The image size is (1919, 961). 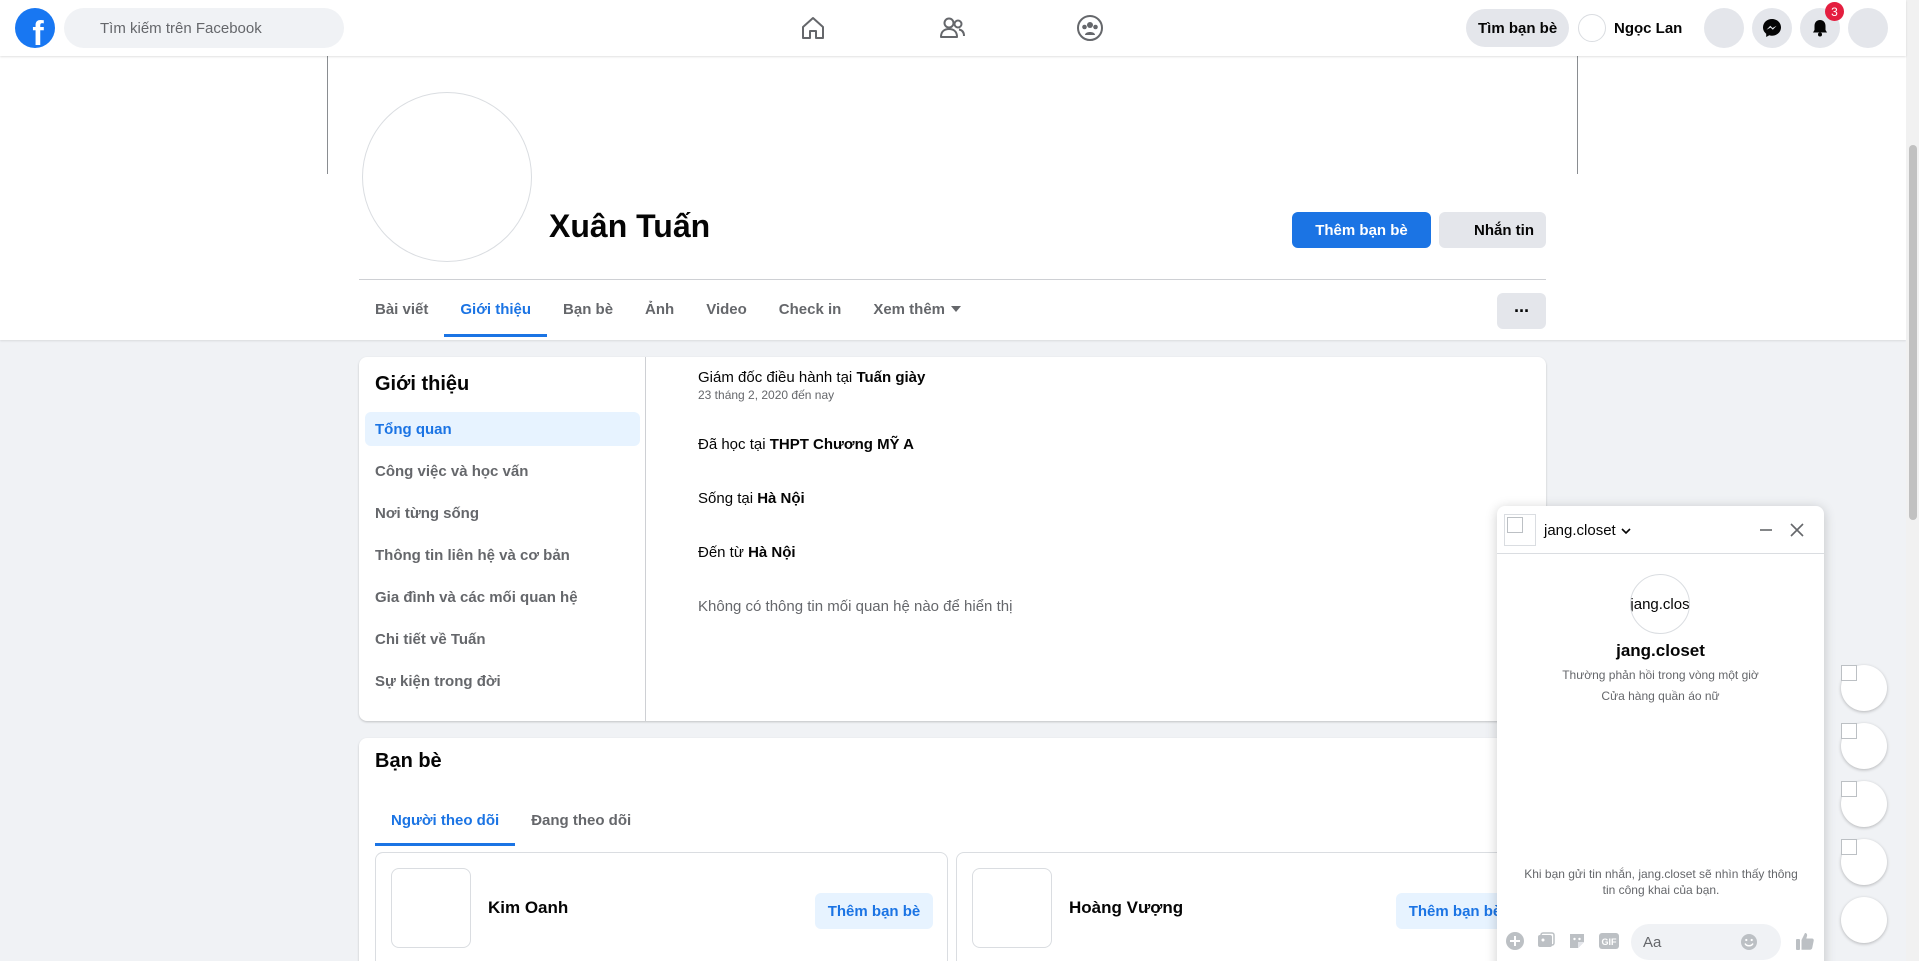 I want to click on about-menu-life-events: Sự kiện trong đời, so click(x=502, y=681).